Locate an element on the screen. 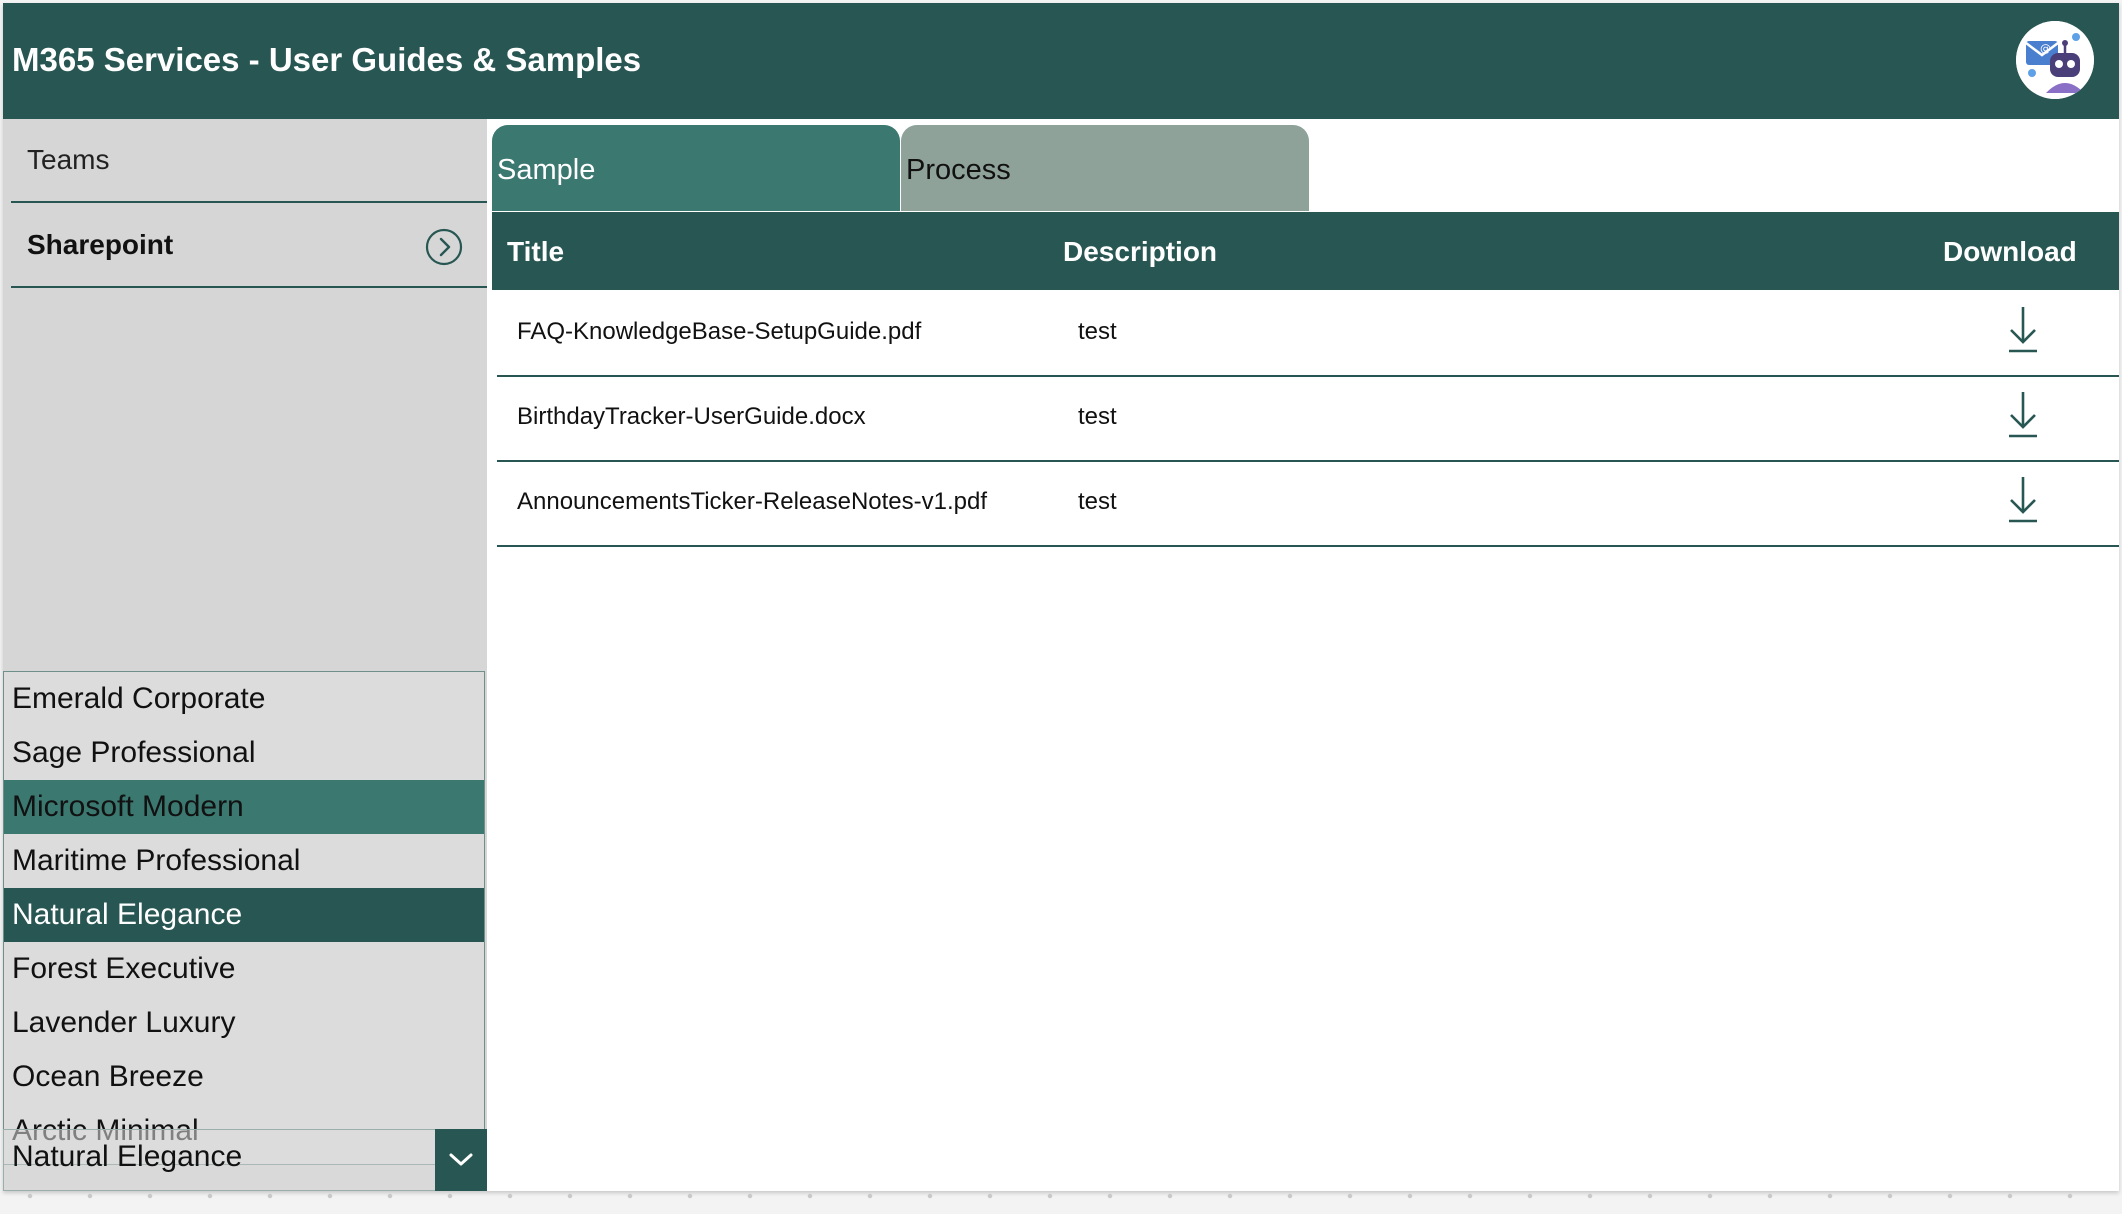 This screenshot has height=1214, width=2122. theme-option-lavender-luxury: Lavender Luxury is located at coordinates (244, 1023).